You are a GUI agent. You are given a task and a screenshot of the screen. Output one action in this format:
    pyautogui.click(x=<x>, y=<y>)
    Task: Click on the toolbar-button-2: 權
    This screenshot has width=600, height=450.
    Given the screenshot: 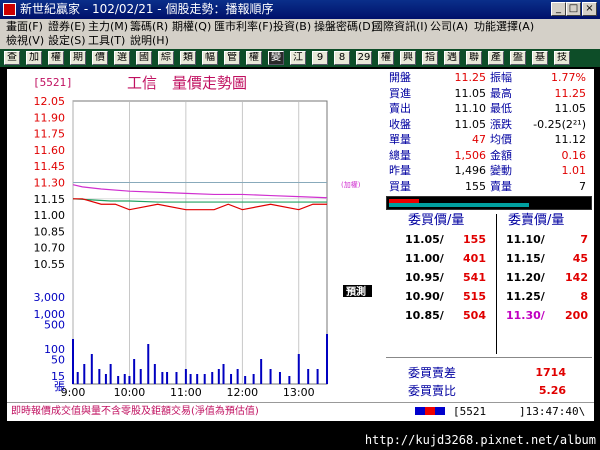 What is the action you would take?
    pyautogui.click(x=56, y=58)
    